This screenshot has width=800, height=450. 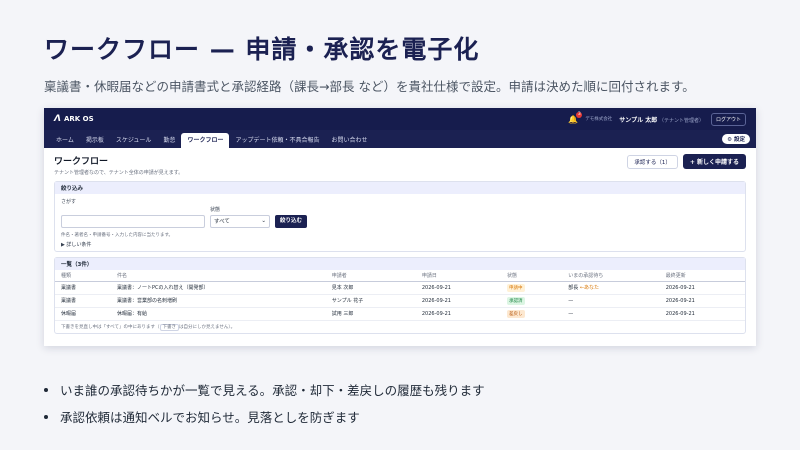 What do you see at coordinates (78, 119) in the screenshot?
I see `logo-text: ARK OS` at bounding box center [78, 119].